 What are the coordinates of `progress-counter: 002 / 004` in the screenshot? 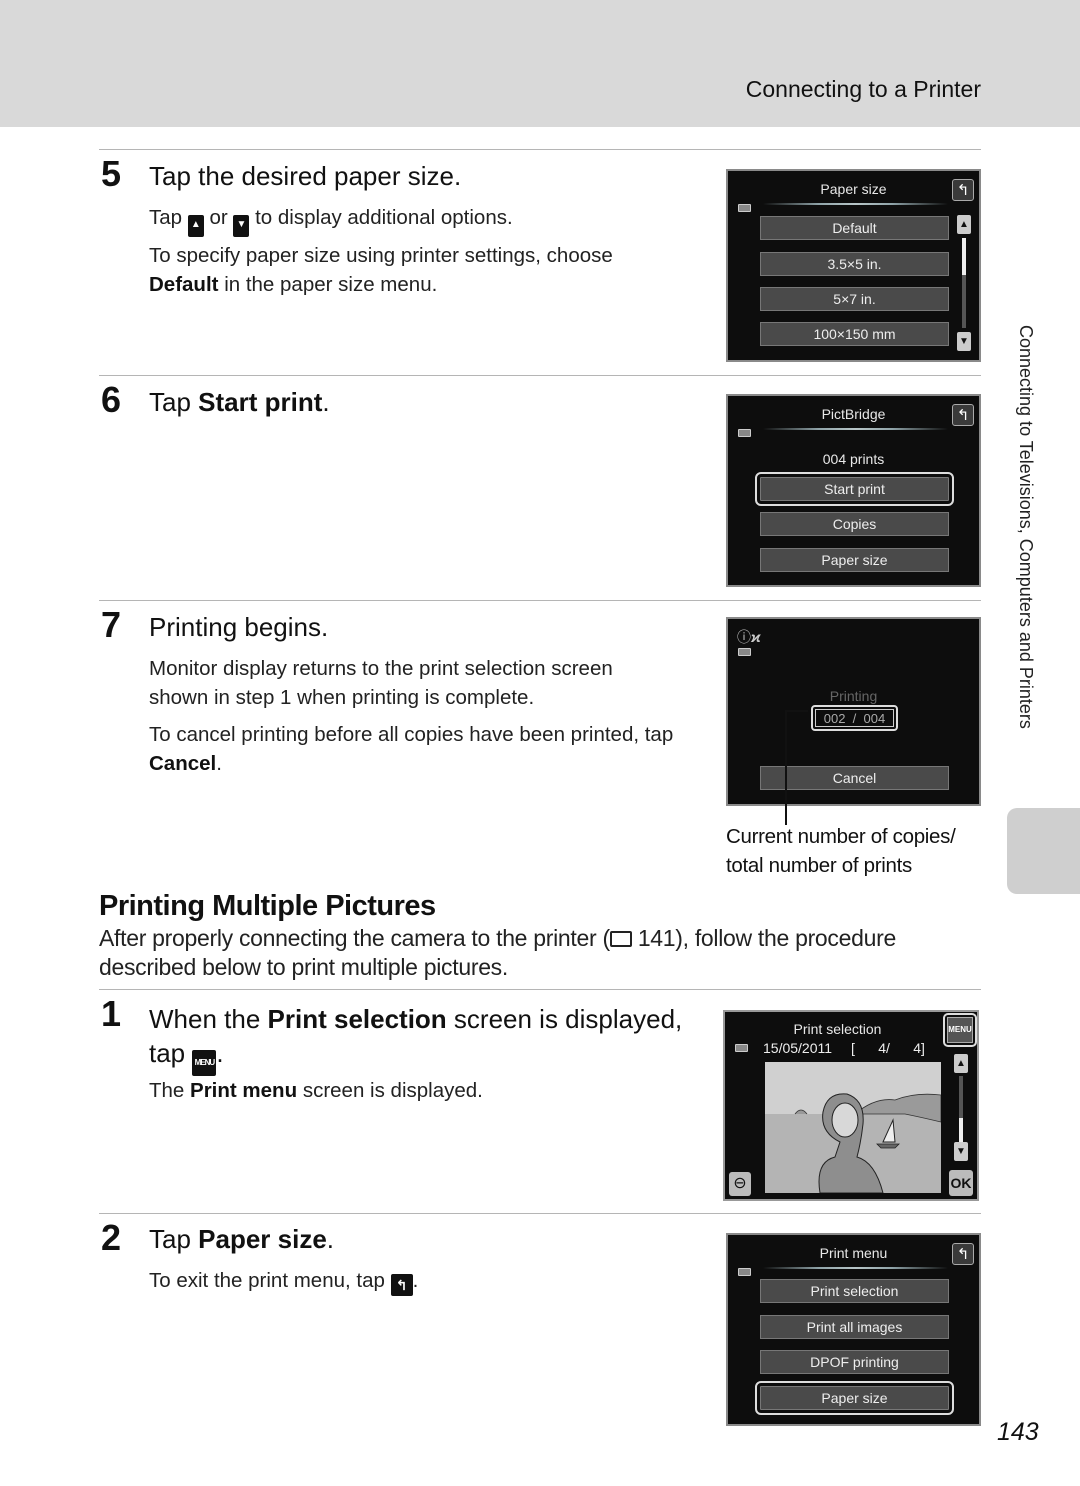 It's located at (854, 718).